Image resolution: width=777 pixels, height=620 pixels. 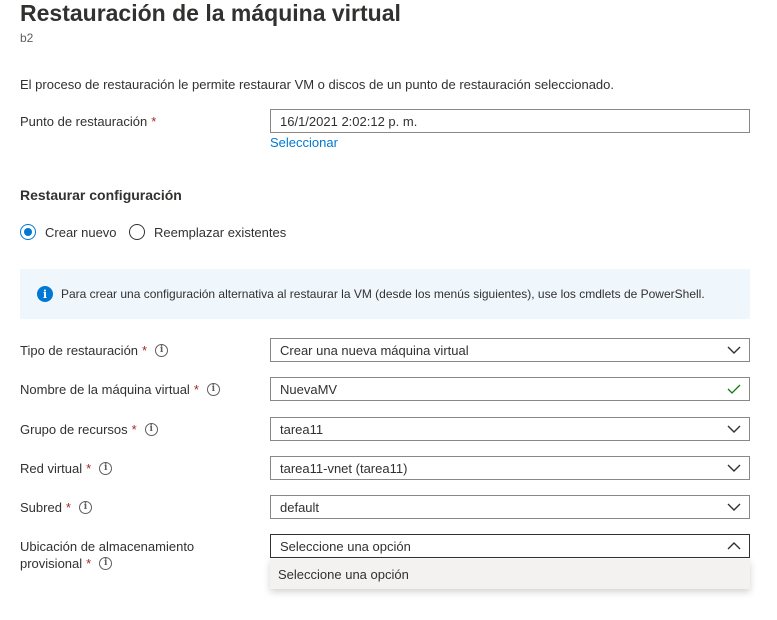 What do you see at coordinates (510, 507) in the screenshot?
I see `subnet-dropdown: default` at bounding box center [510, 507].